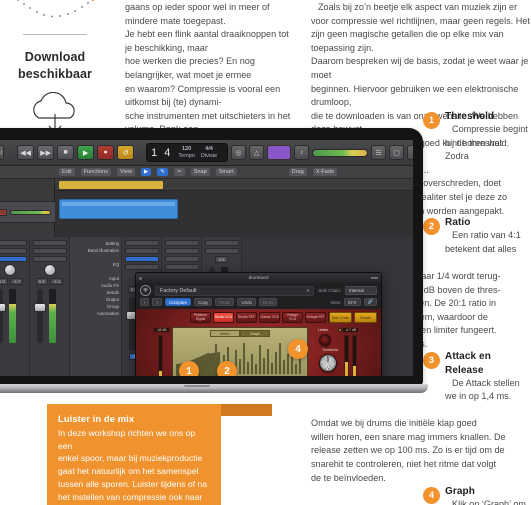  Describe the element at coordinates (203, 302) in the screenshot. I see `copy-button: Copy` at that location.